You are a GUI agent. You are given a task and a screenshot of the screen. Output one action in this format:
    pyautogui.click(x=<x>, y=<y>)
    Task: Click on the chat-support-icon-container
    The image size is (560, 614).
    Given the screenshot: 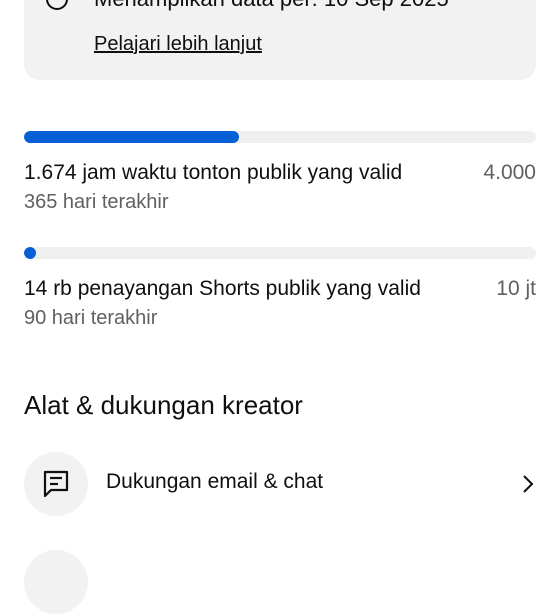 What is the action you would take?
    pyautogui.click(x=56, y=484)
    